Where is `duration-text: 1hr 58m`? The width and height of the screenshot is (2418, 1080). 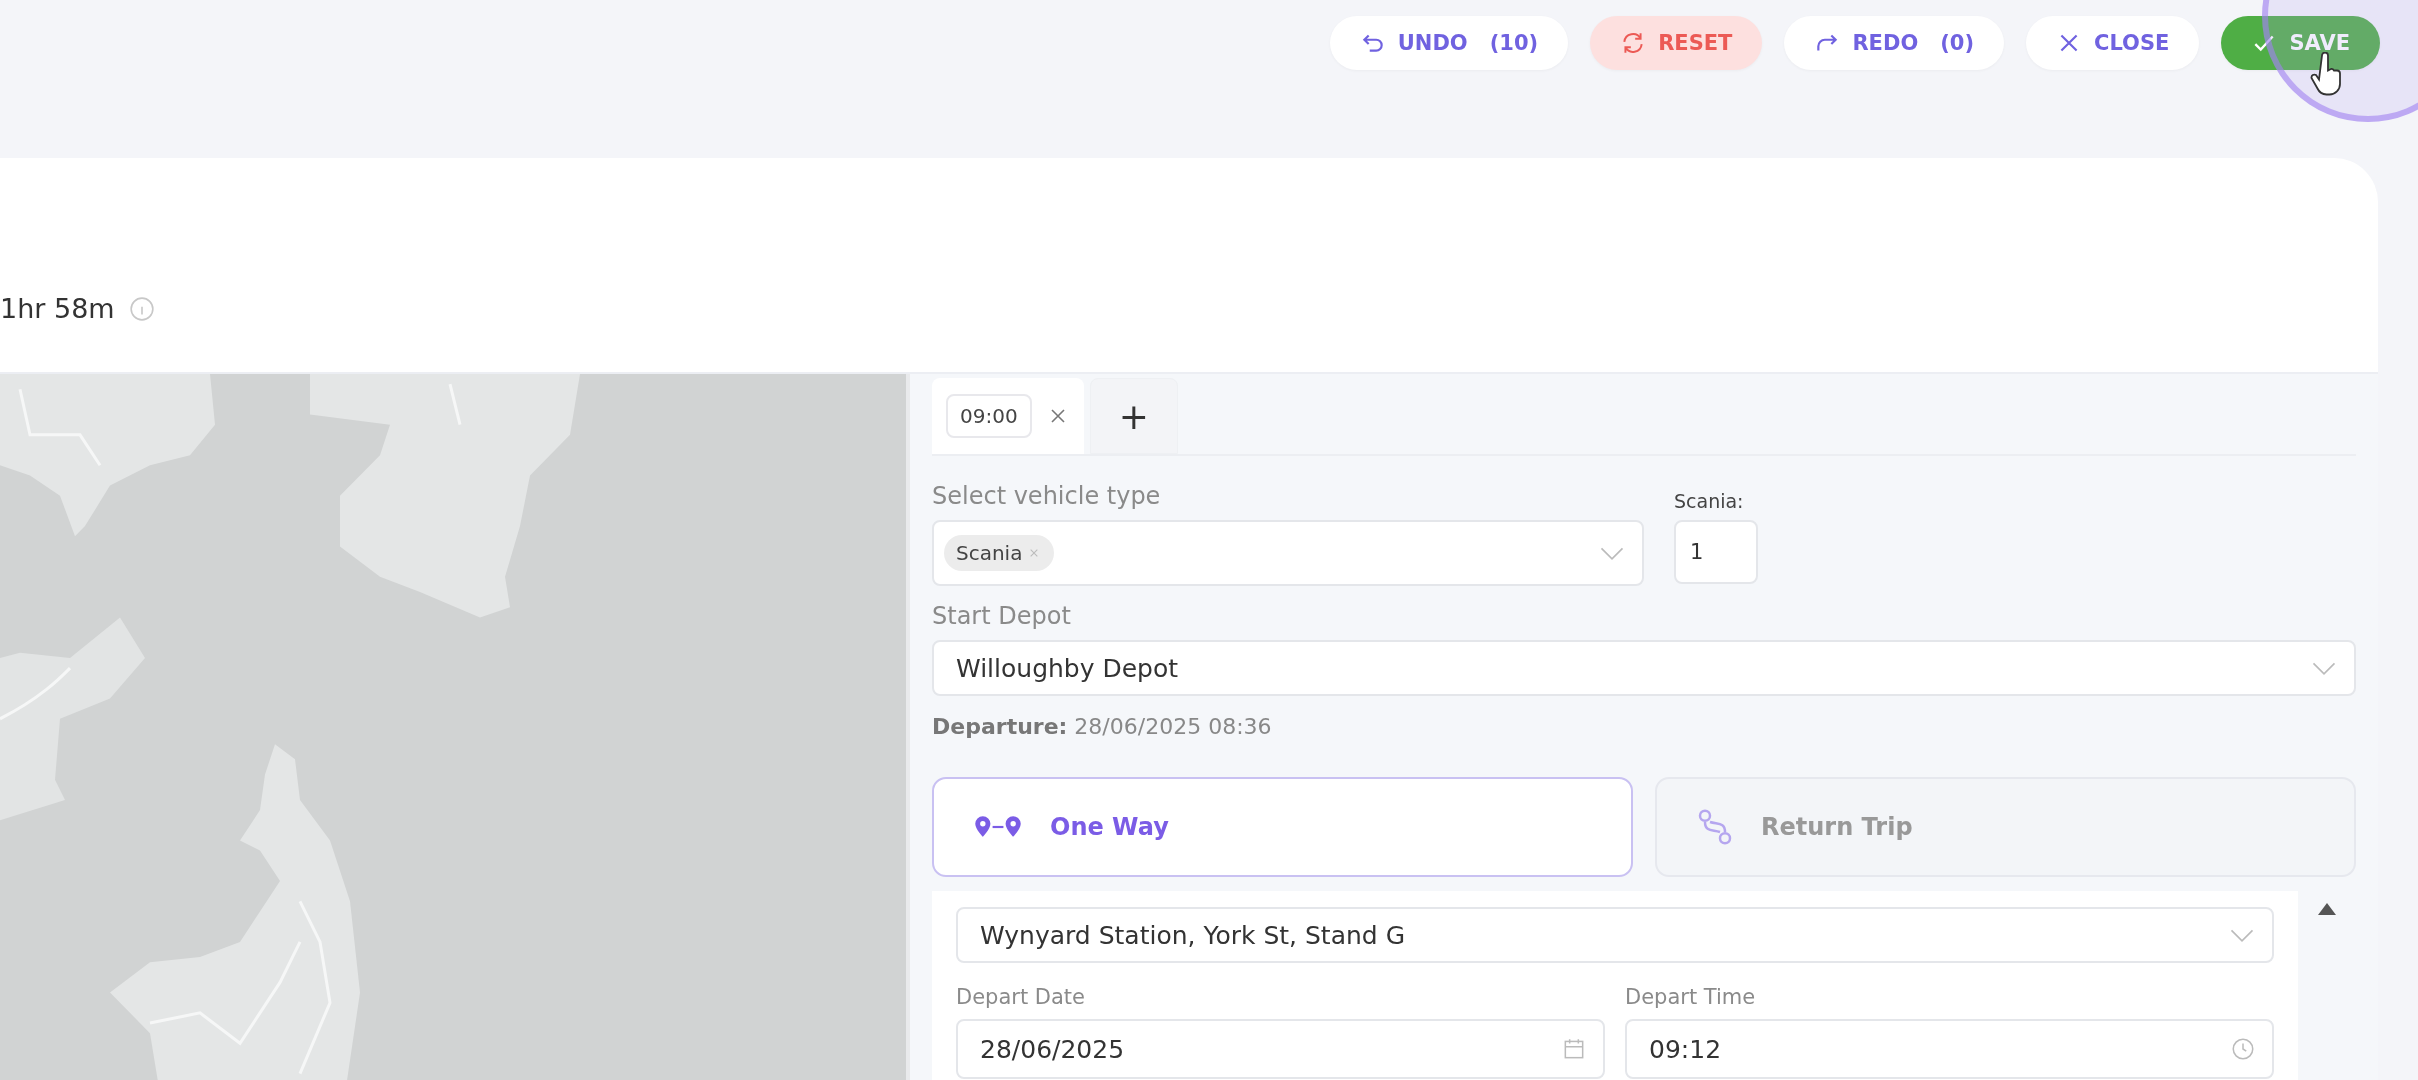 duration-text: 1hr 58m is located at coordinates (57, 308).